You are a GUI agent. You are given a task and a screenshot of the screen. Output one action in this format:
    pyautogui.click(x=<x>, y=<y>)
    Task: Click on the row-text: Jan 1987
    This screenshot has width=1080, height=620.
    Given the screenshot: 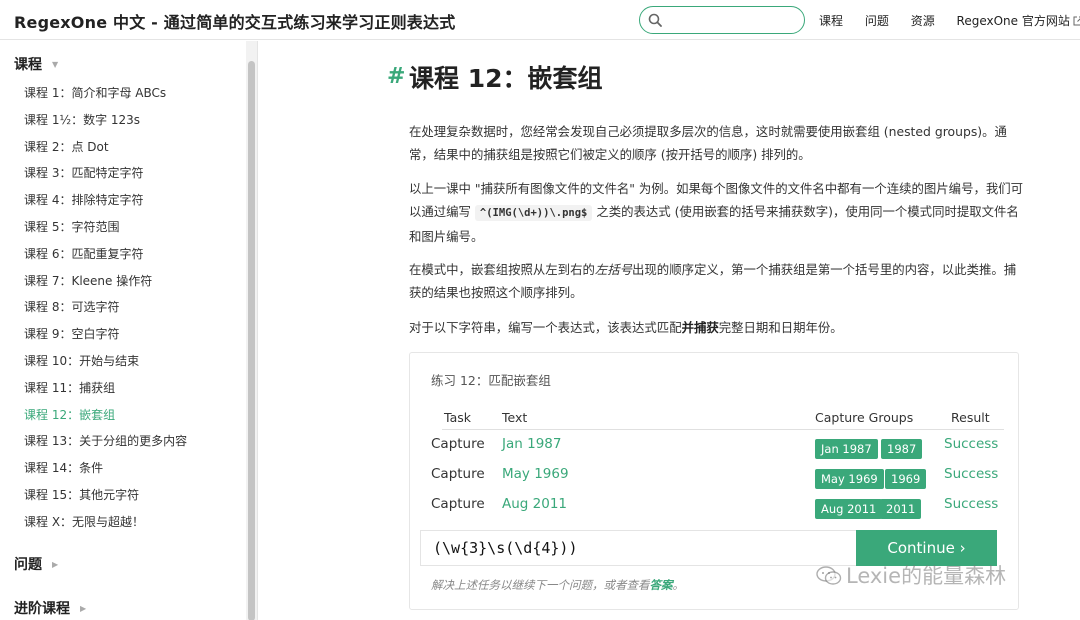 What is the action you would take?
    pyautogui.click(x=532, y=444)
    